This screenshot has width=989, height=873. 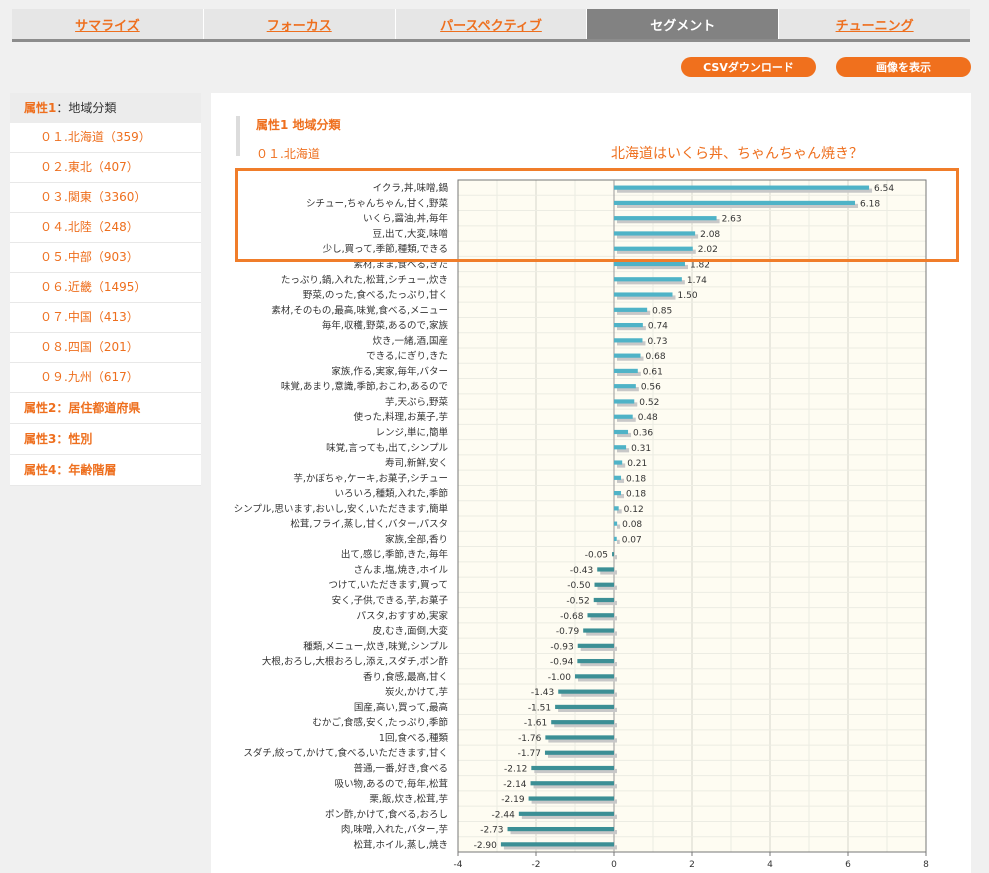 I want to click on category-label: 大根,おろし,大根おろし,添え,スダチ,ポン酢, so click(x=355, y=662).